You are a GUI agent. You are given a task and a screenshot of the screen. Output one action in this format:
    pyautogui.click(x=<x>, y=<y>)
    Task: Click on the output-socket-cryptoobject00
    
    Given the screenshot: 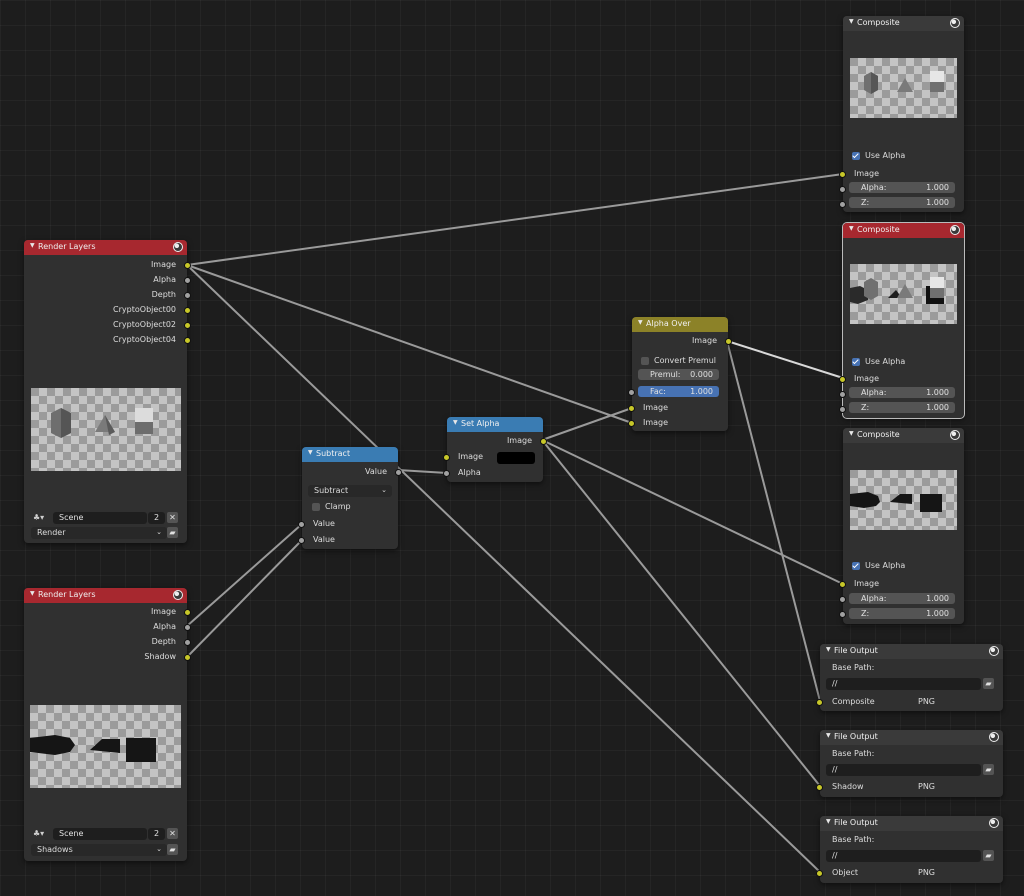 What is the action you would take?
    pyautogui.click(x=187, y=310)
    